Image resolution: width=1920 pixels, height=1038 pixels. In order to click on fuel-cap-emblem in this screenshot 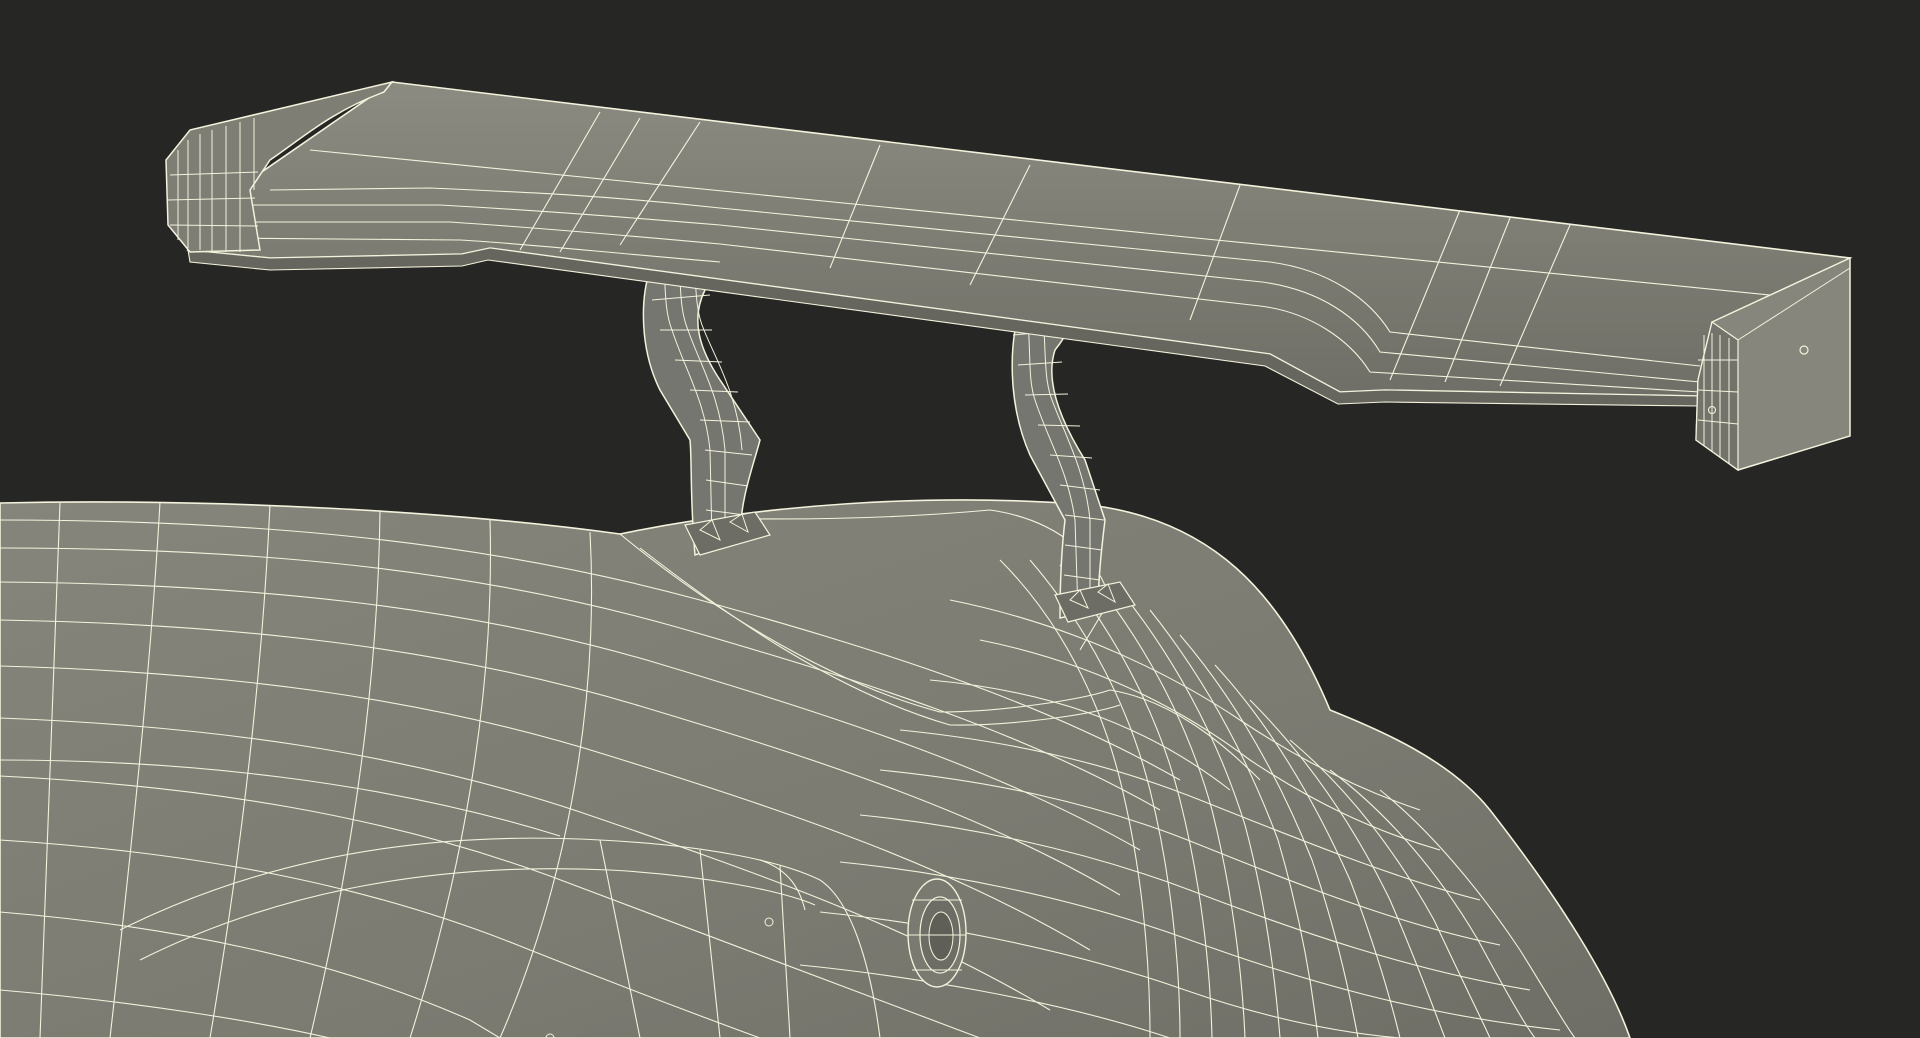, I will do `click(937, 933)`.